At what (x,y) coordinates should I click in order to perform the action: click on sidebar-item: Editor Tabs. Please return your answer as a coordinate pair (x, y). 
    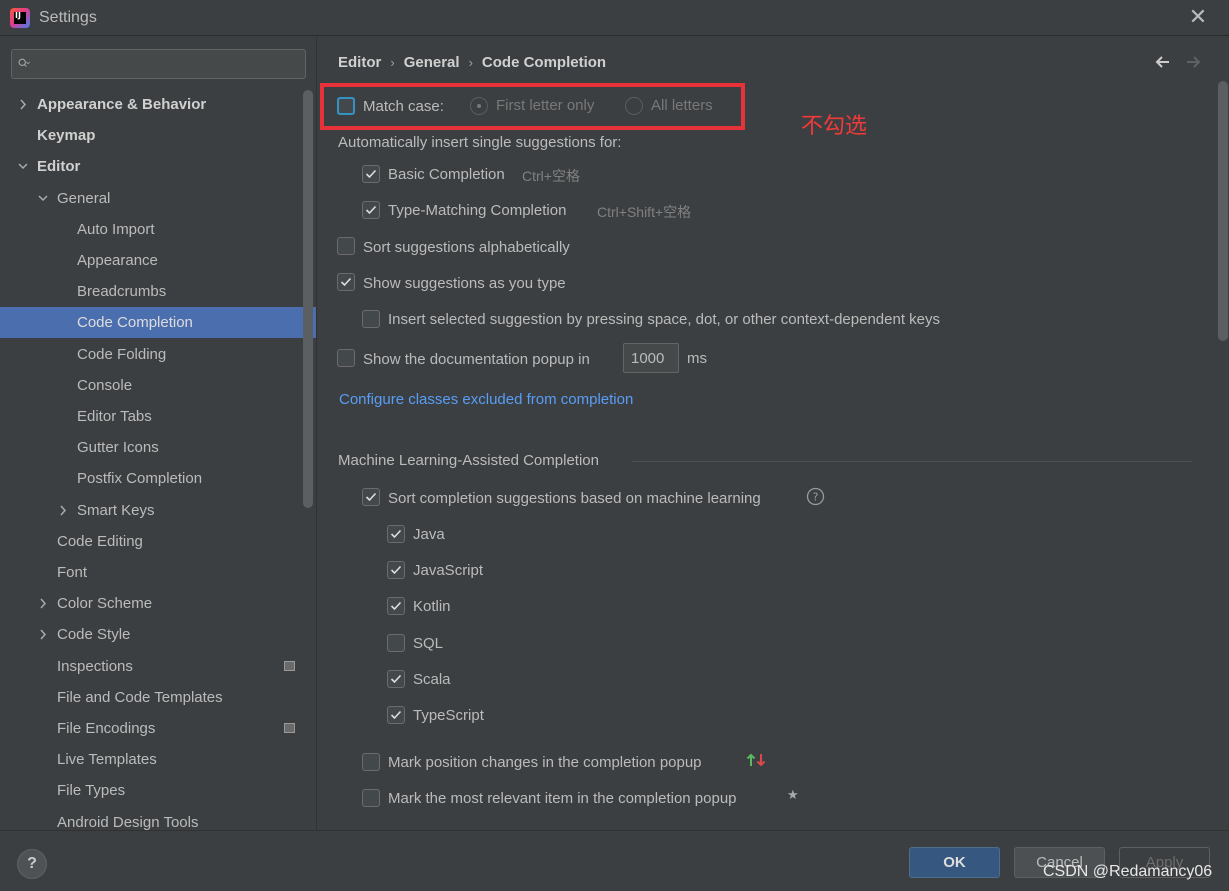
    Looking at the image, I should click on (151, 416).